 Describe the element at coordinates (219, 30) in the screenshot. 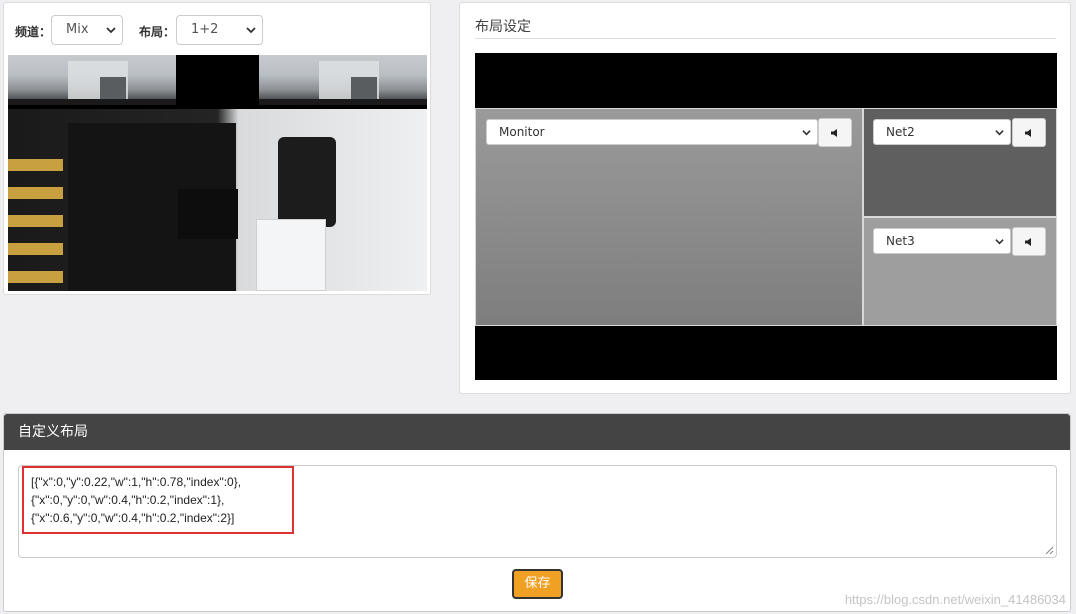

I see `layout-select: 1+2` at that location.